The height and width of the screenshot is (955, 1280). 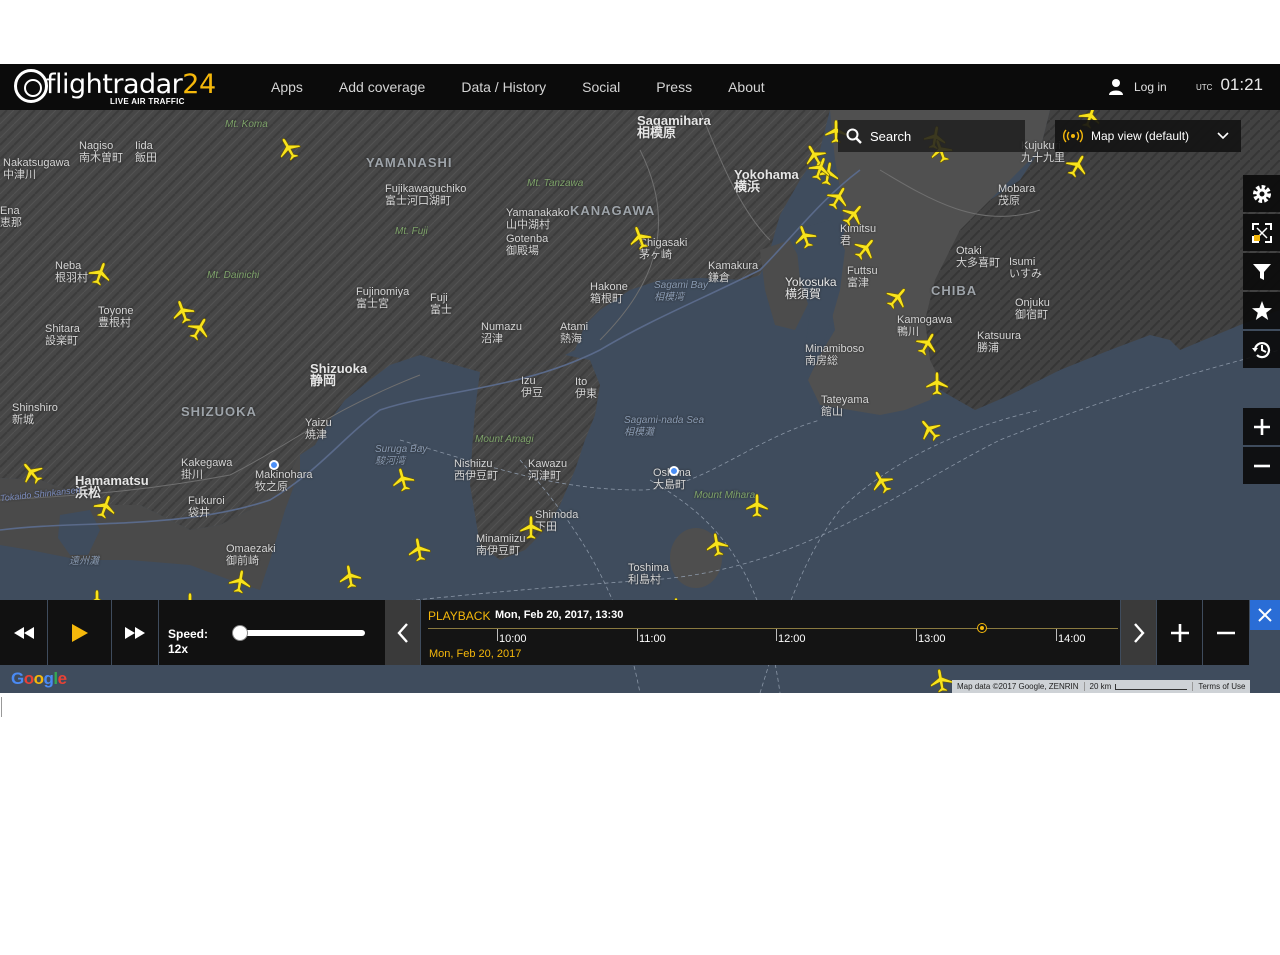 What do you see at coordinates (982, 628) in the screenshot?
I see `timeline-position-handle` at bounding box center [982, 628].